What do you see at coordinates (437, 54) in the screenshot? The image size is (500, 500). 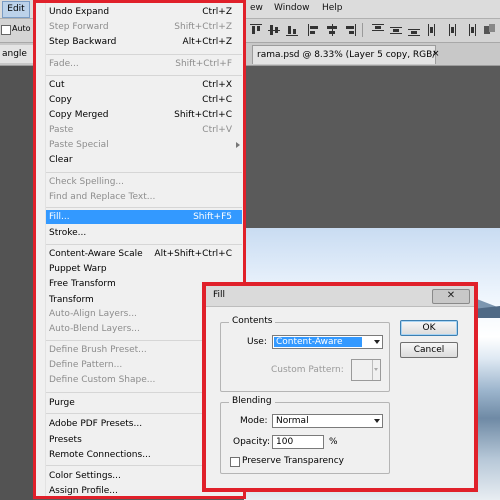 I see `tab-close-icon: ×` at bounding box center [437, 54].